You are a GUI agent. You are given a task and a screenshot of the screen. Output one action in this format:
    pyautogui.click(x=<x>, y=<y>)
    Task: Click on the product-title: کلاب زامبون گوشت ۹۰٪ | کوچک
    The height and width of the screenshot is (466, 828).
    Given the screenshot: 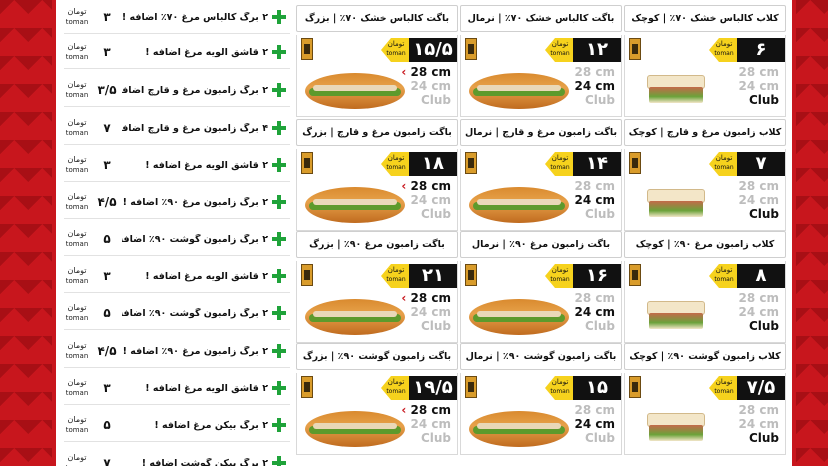 What is the action you would take?
    pyautogui.click(x=705, y=356)
    